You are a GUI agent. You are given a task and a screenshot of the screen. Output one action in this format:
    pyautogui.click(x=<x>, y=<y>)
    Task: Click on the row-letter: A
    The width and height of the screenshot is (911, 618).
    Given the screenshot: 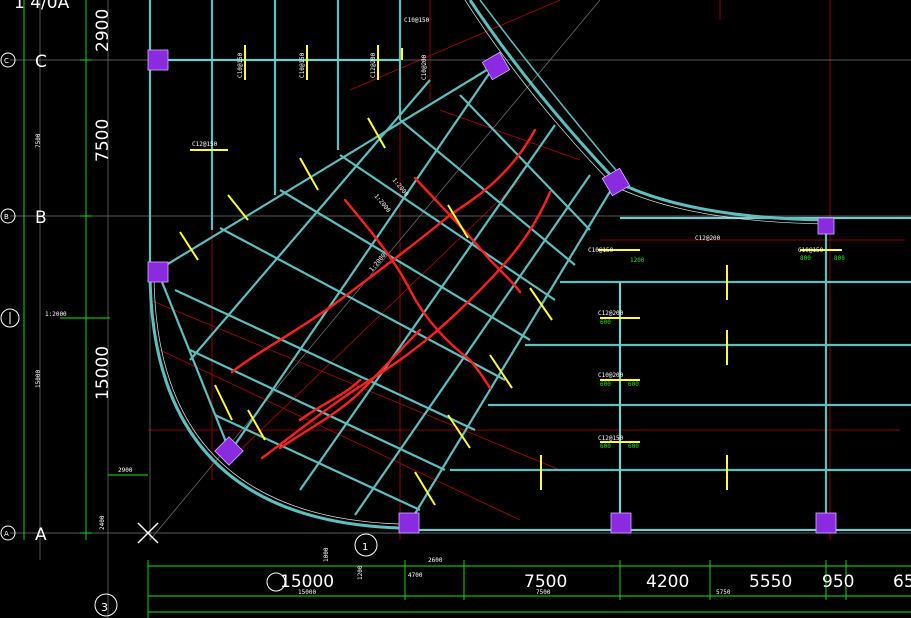 What is the action you would take?
    pyautogui.click(x=41, y=535)
    